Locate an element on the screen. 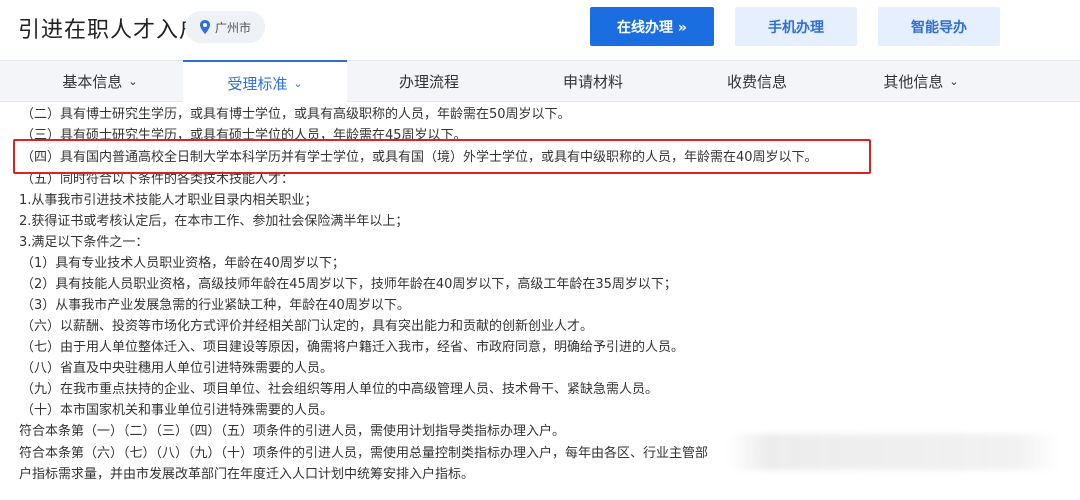 This screenshot has height=500, width=1080. tab-materials: 申请材料 is located at coordinates (593, 81).